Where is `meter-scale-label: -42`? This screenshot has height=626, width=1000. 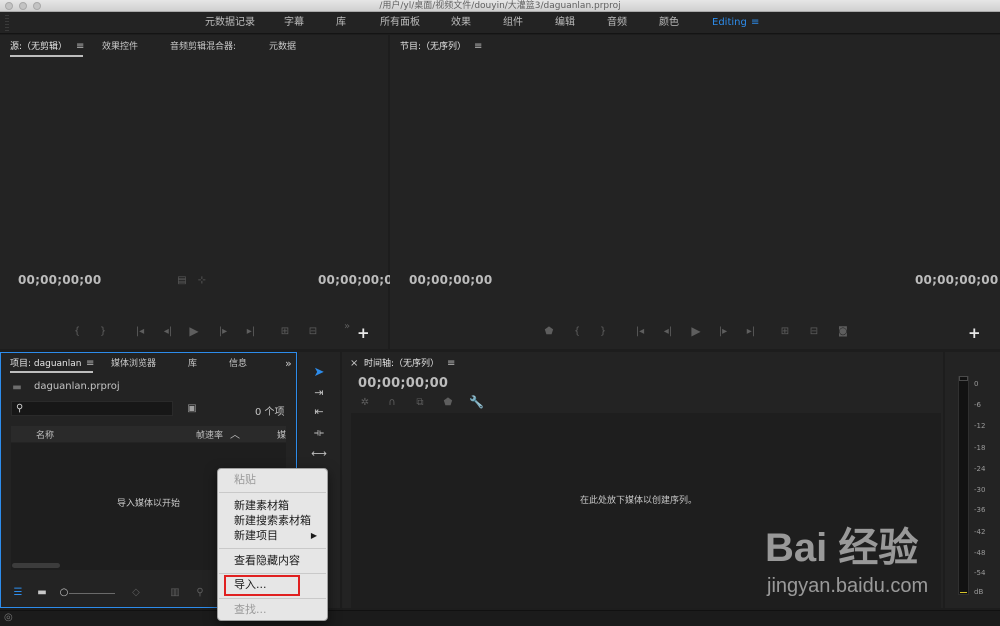
meter-scale-label: -42 is located at coordinates (980, 532).